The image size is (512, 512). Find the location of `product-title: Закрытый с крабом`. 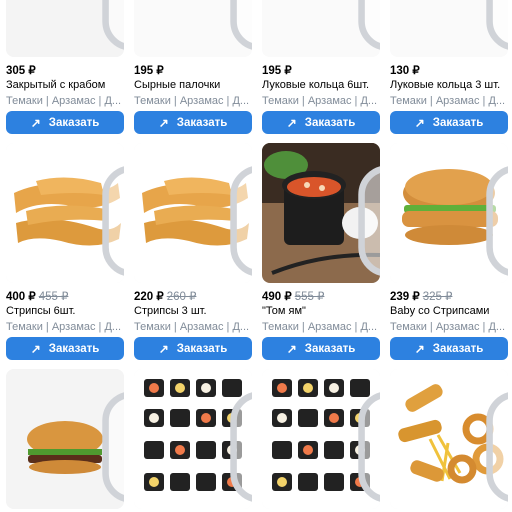

product-title: Закрытый с крабом is located at coordinates (56, 85).